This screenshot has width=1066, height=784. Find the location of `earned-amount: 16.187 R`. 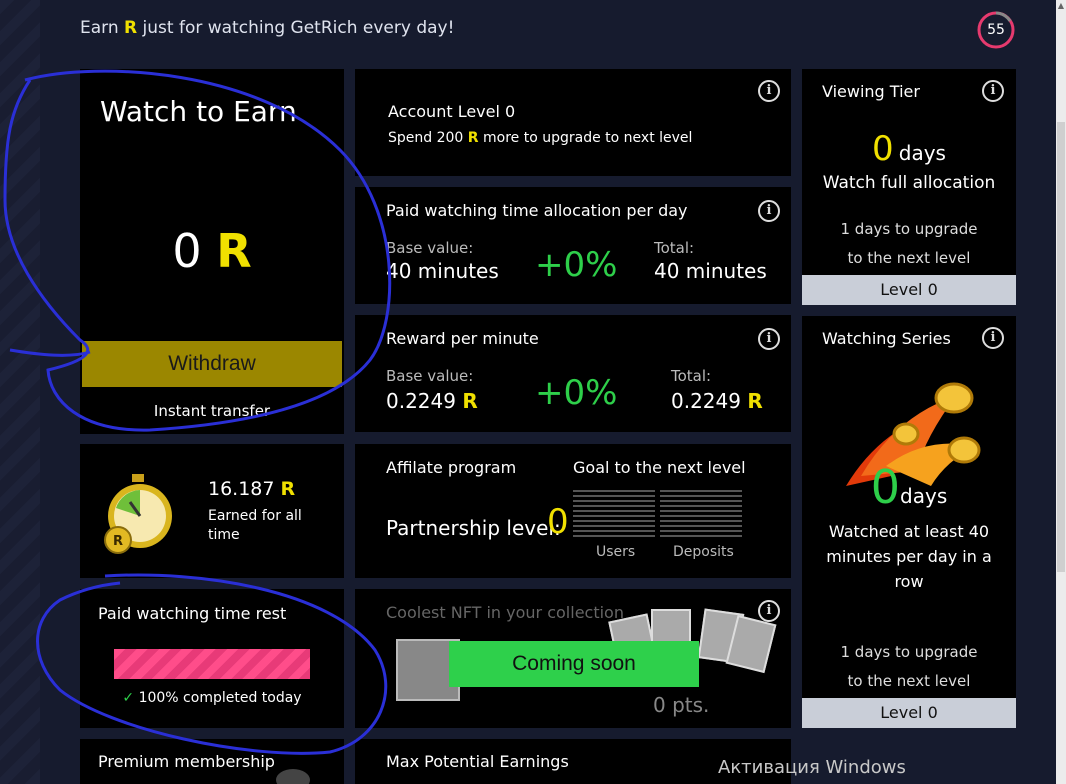

earned-amount: 16.187 R is located at coordinates (251, 489).